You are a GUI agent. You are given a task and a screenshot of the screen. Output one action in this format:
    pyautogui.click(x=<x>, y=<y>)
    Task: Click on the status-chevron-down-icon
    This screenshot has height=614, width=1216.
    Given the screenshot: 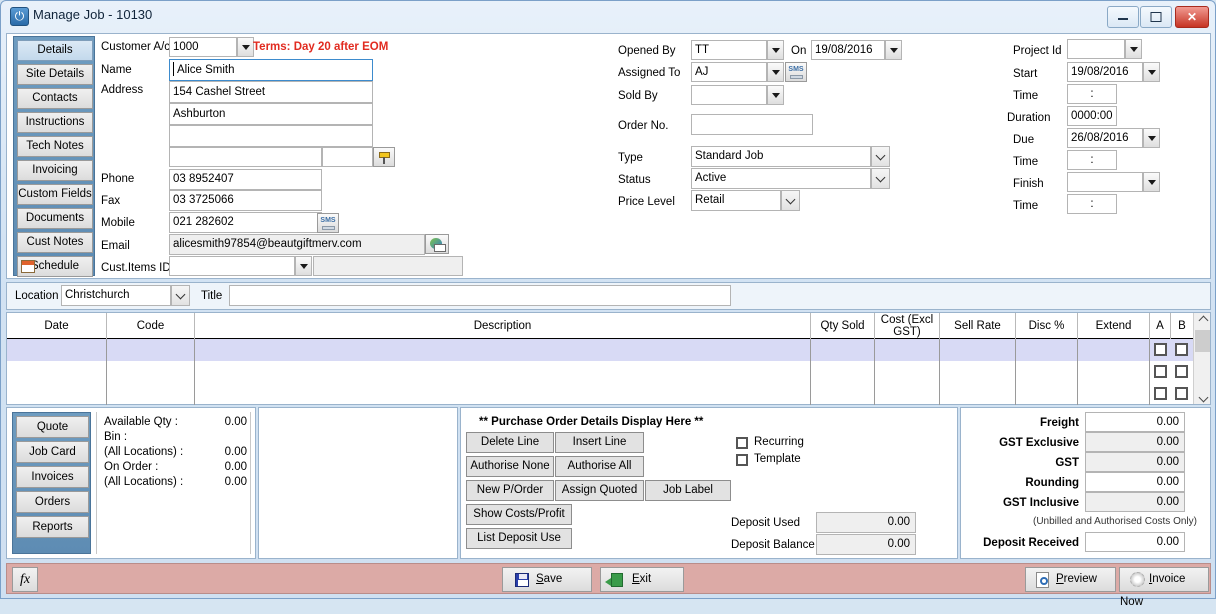 What is the action you would take?
    pyautogui.click(x=880, y=178)
    